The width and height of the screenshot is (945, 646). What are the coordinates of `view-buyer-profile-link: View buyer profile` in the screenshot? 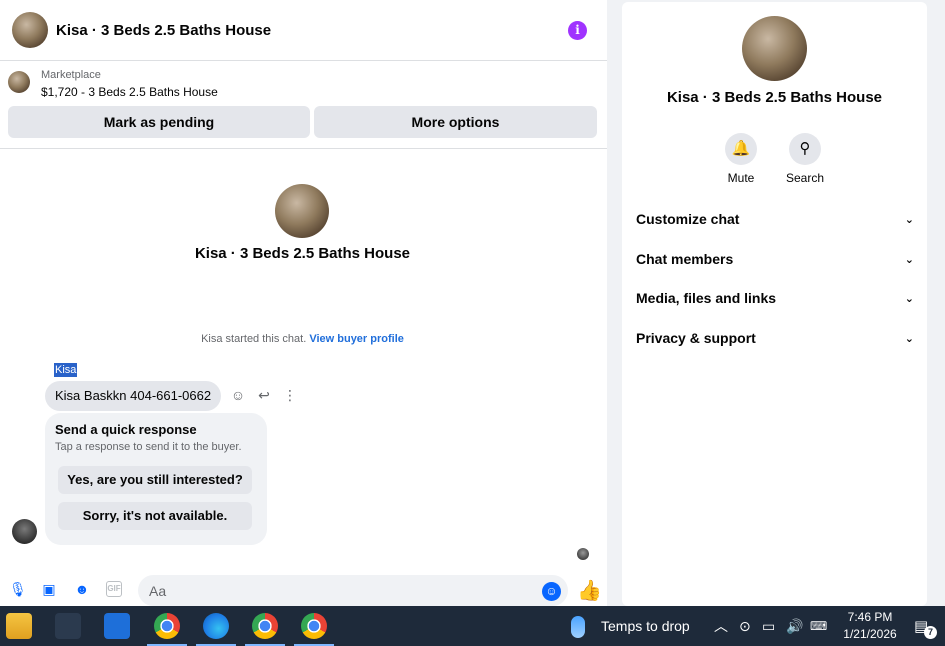 It's located at (356, 339).